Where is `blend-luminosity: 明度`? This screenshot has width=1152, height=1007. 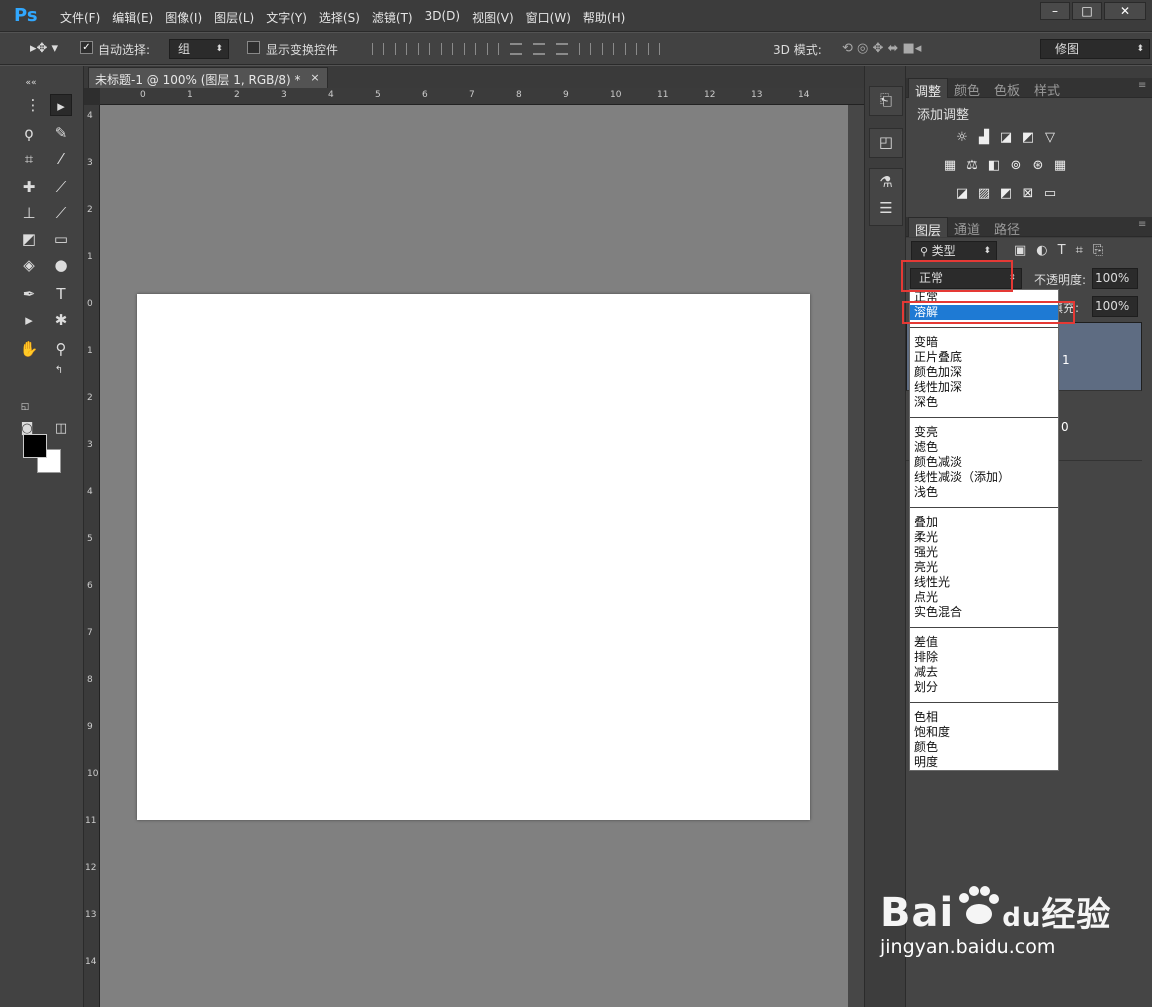
blend-luminosity: 明度 is located at coordinates (984, 762).